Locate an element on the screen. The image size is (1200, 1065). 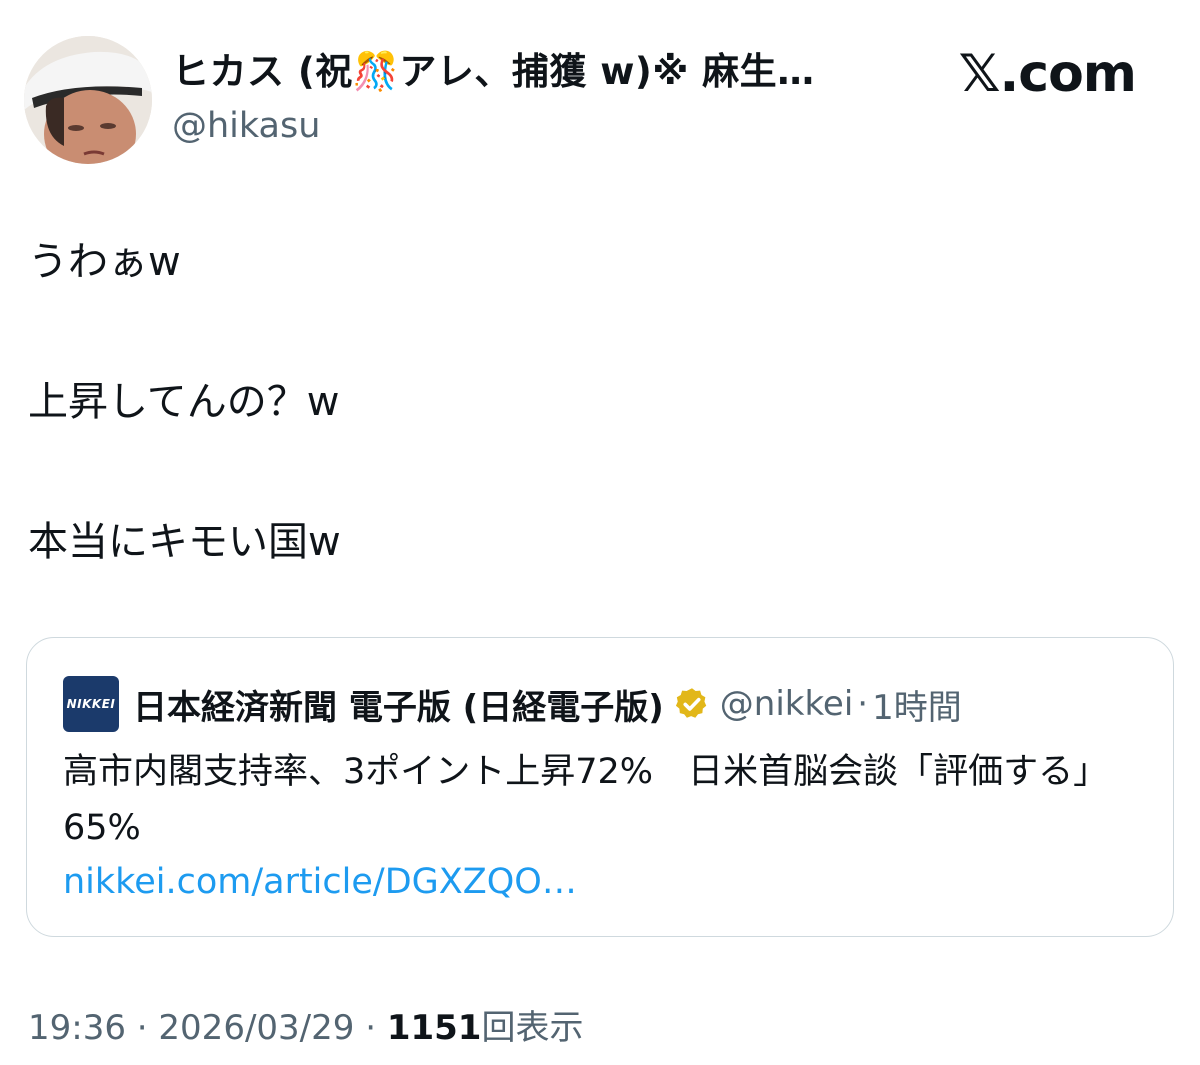
quoted-tweet-header: NIKKEI 日本経済新聞 電子版 (日経電子版) @nikkei · 1時間 is located at coordinates (512, 704).